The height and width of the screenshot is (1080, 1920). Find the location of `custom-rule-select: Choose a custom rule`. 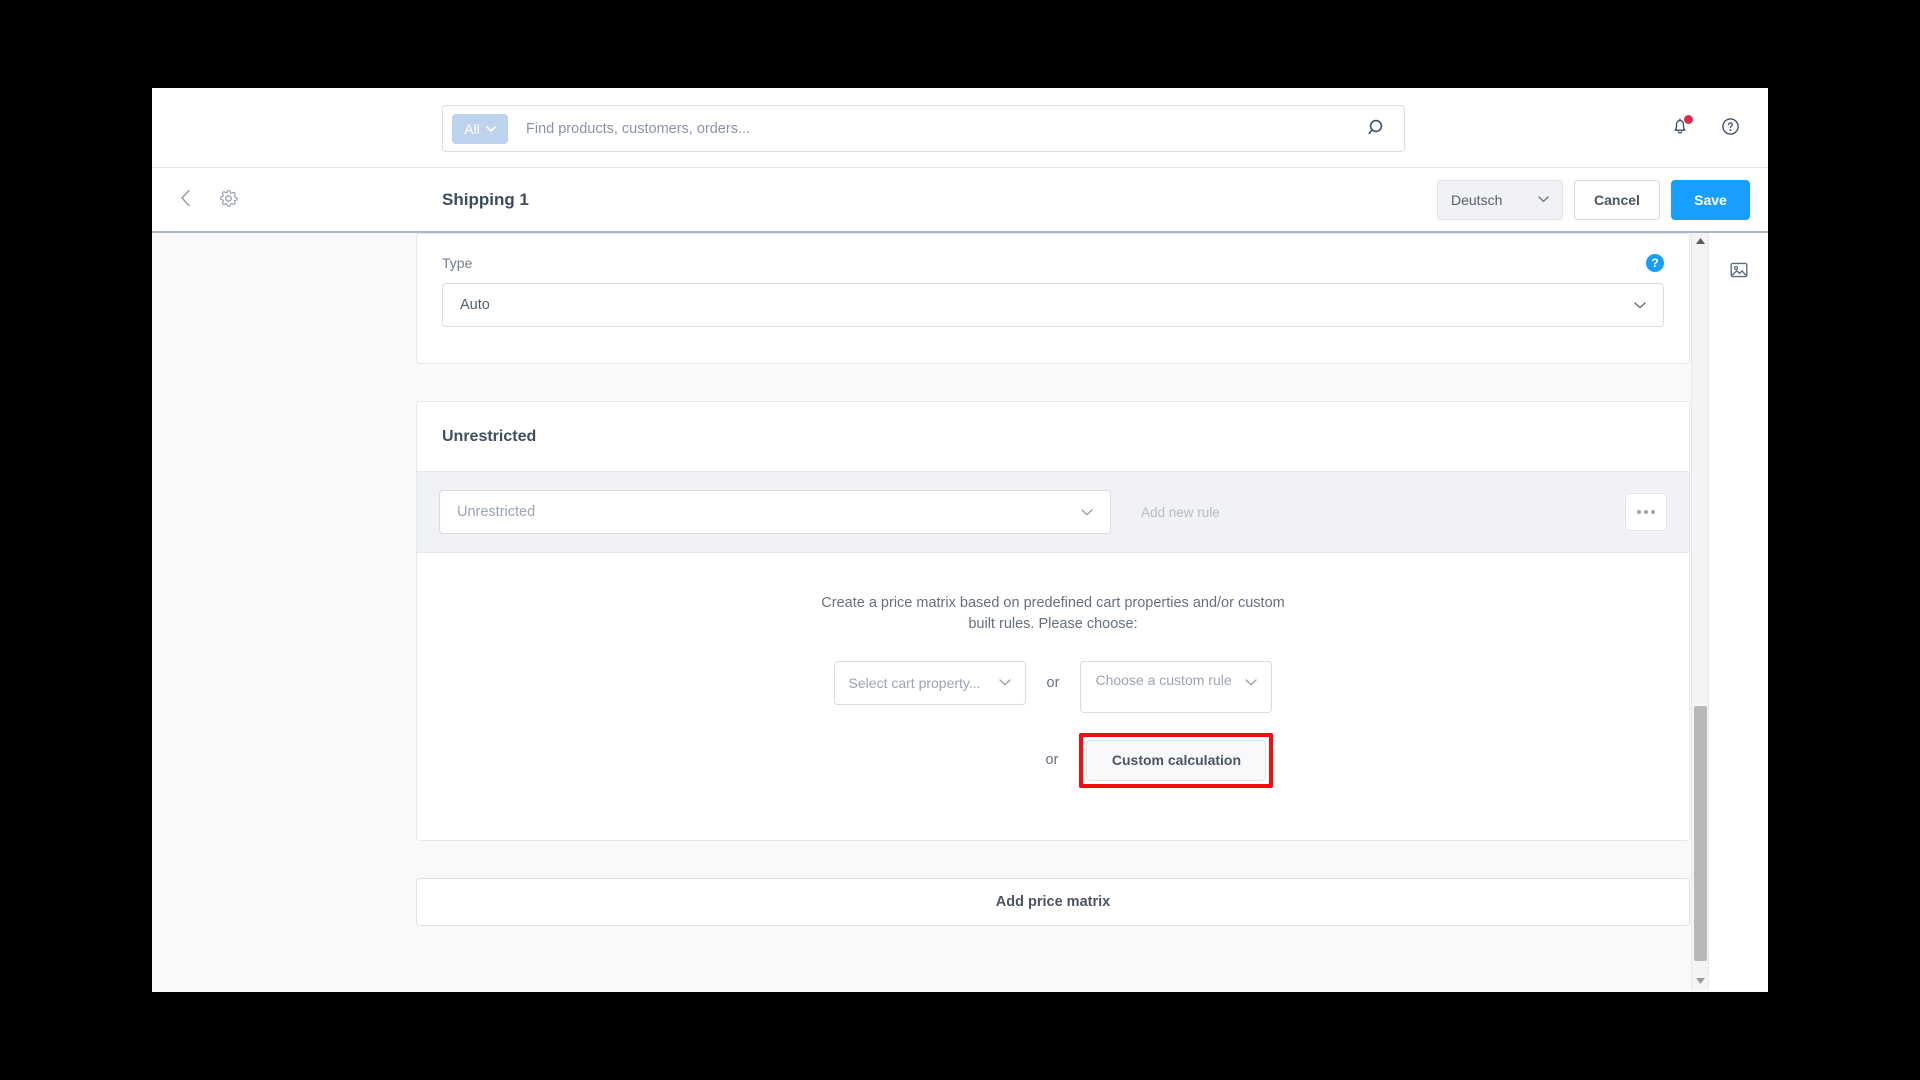

custom-rule-select: Choose a custom rule is located at coordinates (1176, 686).